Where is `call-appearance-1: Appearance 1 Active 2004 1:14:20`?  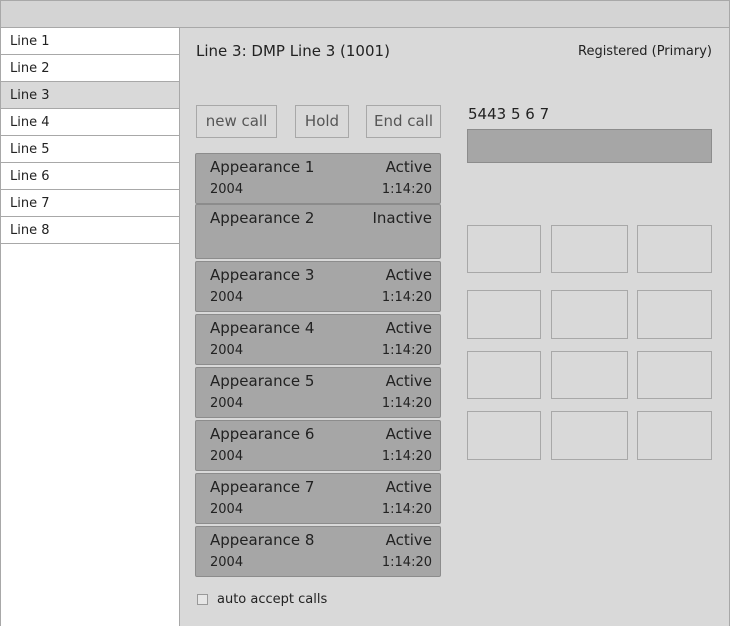 call-appearance-1: Appearance 1 Active 2004 1:14:20 is located at coordinates (318, 178).